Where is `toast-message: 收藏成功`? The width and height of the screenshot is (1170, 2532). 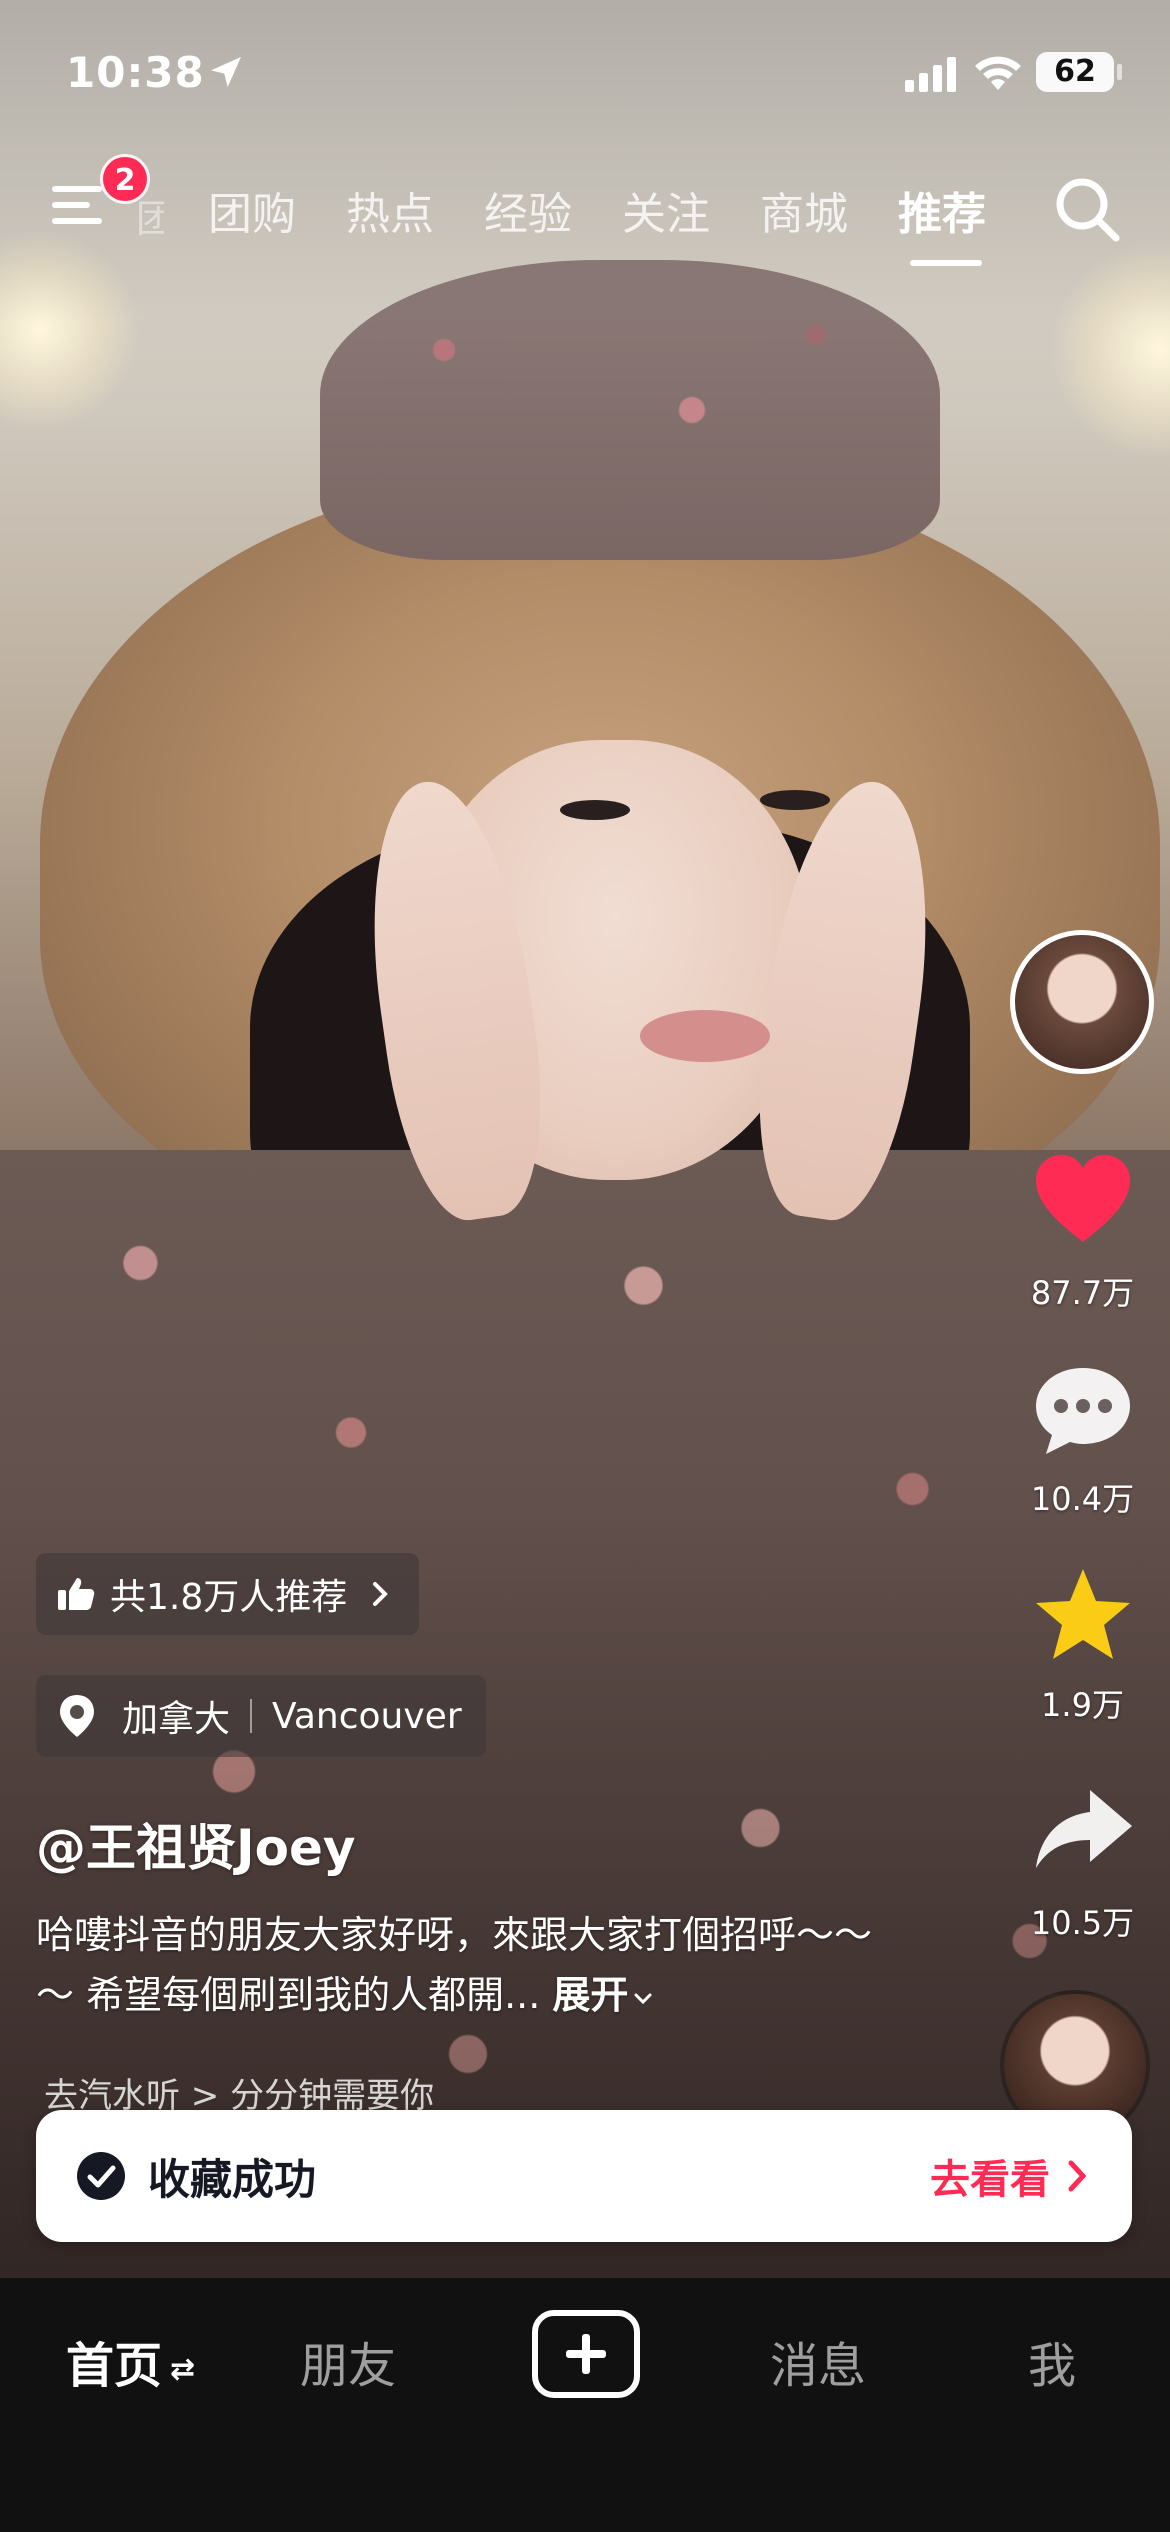 toast-message: 收藏成功 is located at coordinates (232, 2179).